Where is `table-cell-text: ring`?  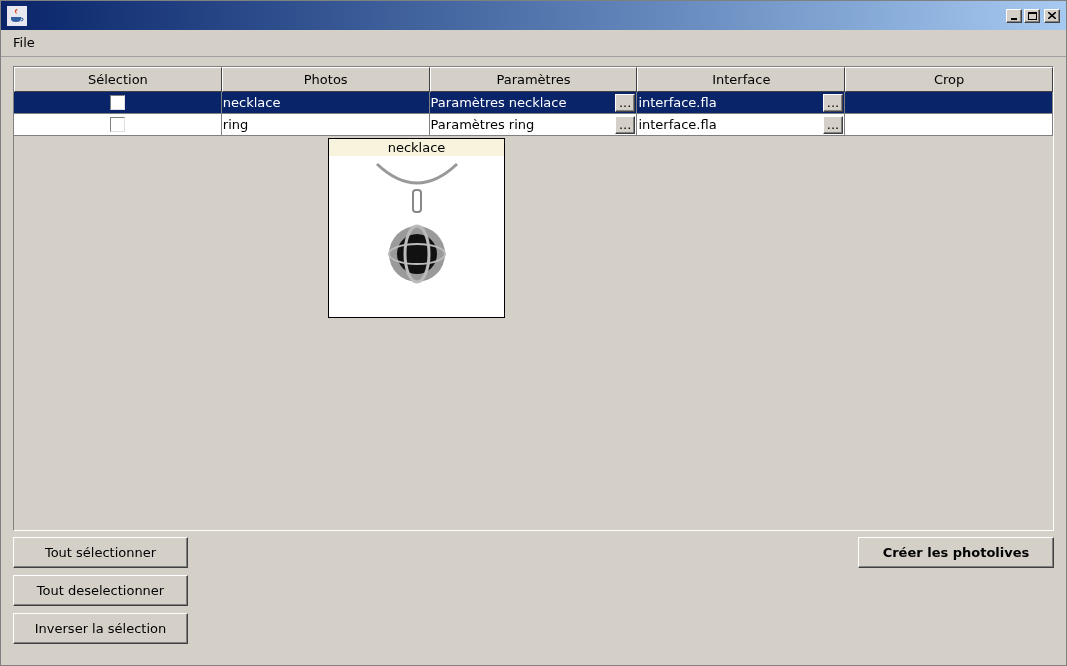 table-cell-text: ring is located at coordinates (235, 124).